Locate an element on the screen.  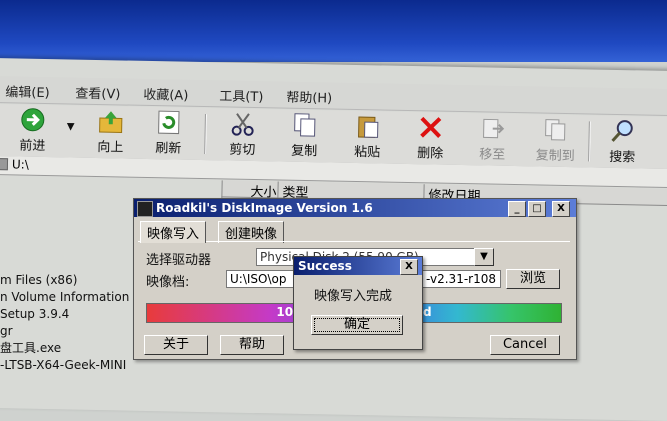
up-button: 向上 is located at coordinates (110, 132).